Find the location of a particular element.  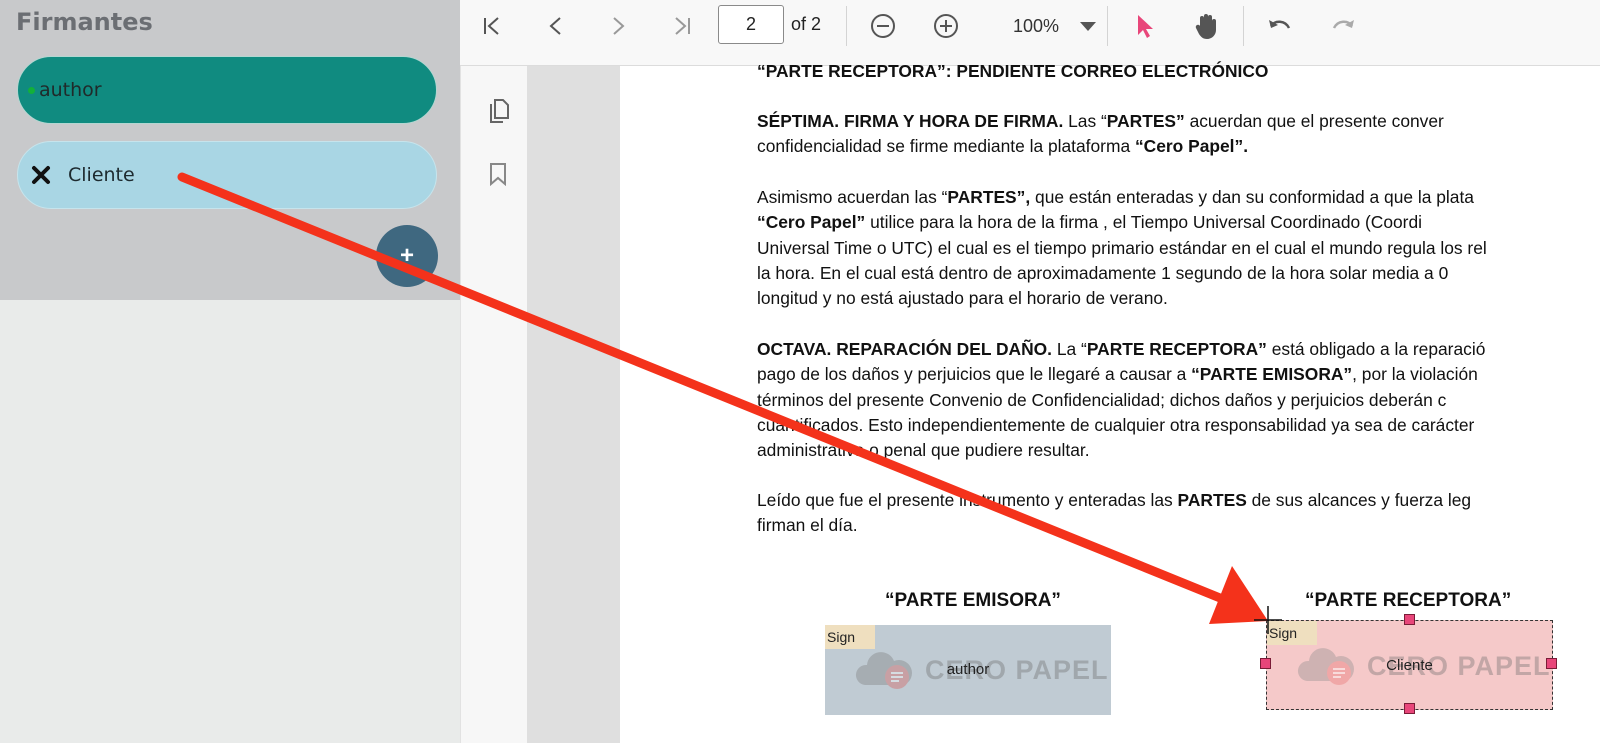

previous-page-icon is located at coordinates (556, 26).